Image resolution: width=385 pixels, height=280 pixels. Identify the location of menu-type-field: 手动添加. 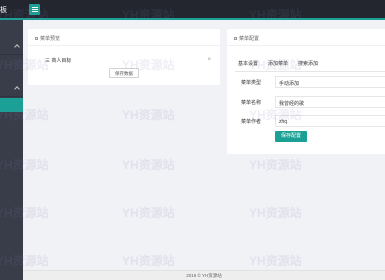
(330, 82).